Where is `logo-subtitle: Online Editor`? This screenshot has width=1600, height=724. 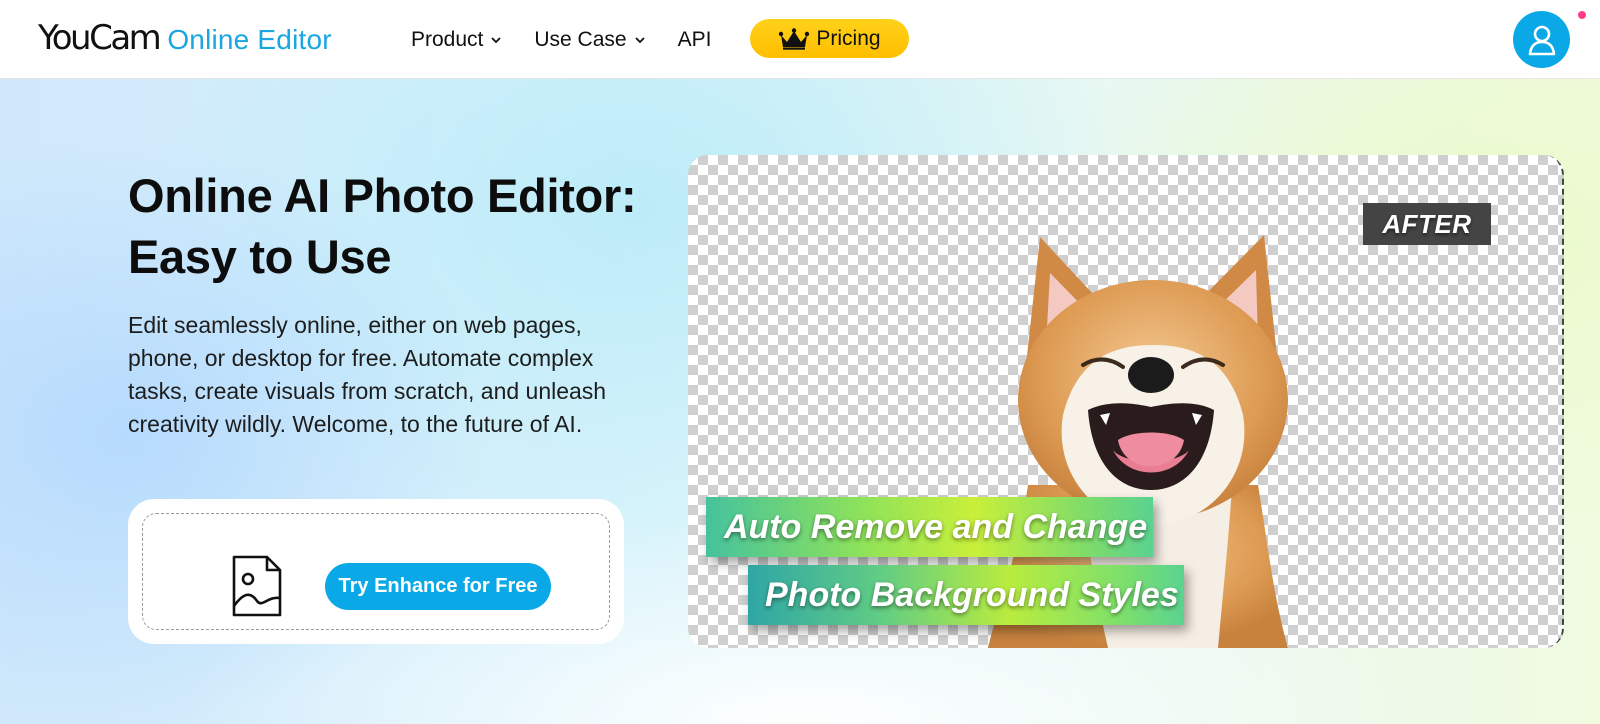 logo-subtitle: Online Editor is located at coordinates (249, 39).